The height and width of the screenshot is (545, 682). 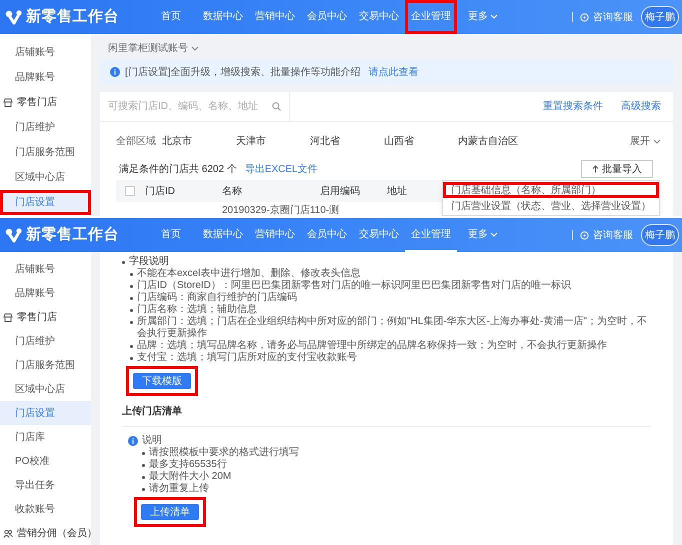 What do you see at coordinates (199, 141) in the screenshot?
I see `region-filter: 北京市` at bounding box center [199, 141].